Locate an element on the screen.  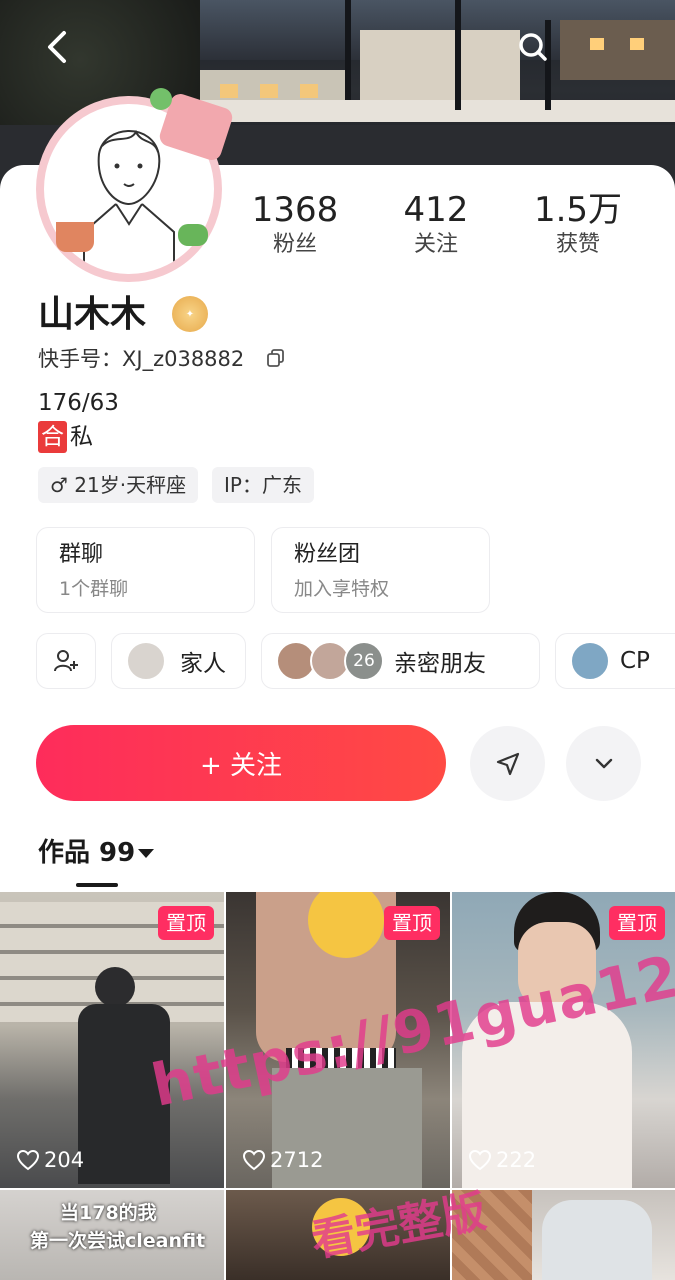
follow-button: + 关注 is located at coordinates (241, 763).